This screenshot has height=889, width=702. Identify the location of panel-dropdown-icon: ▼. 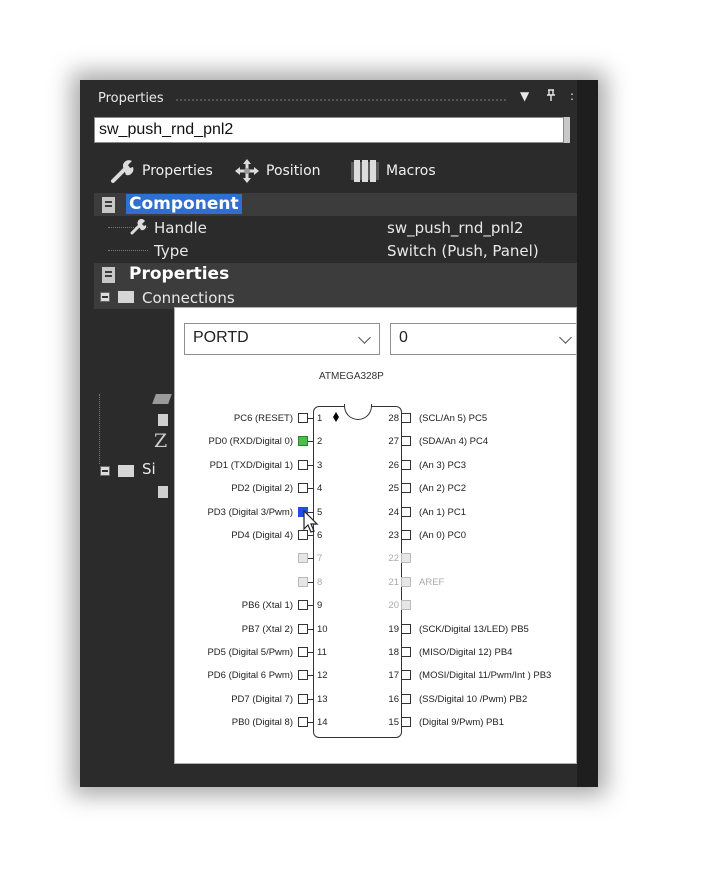
(524, 96).